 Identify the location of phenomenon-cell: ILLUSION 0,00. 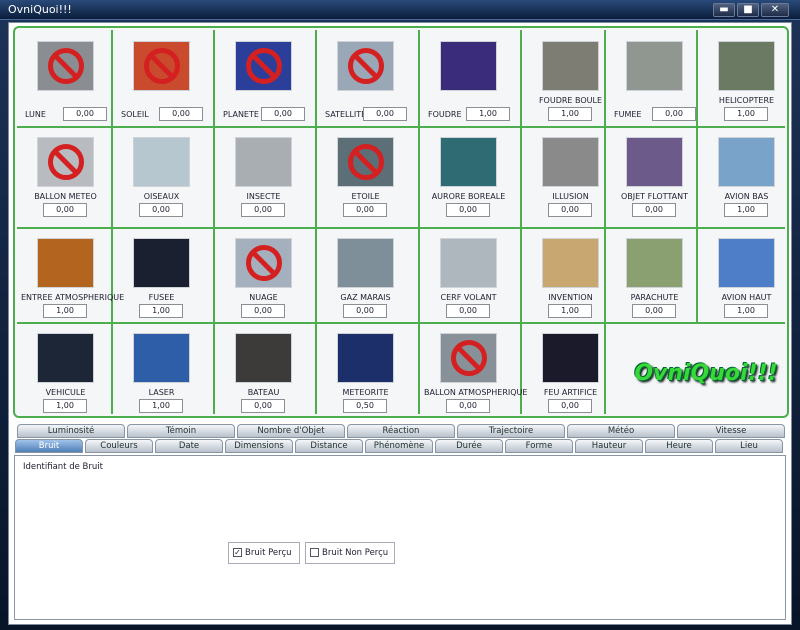
(570, 176).